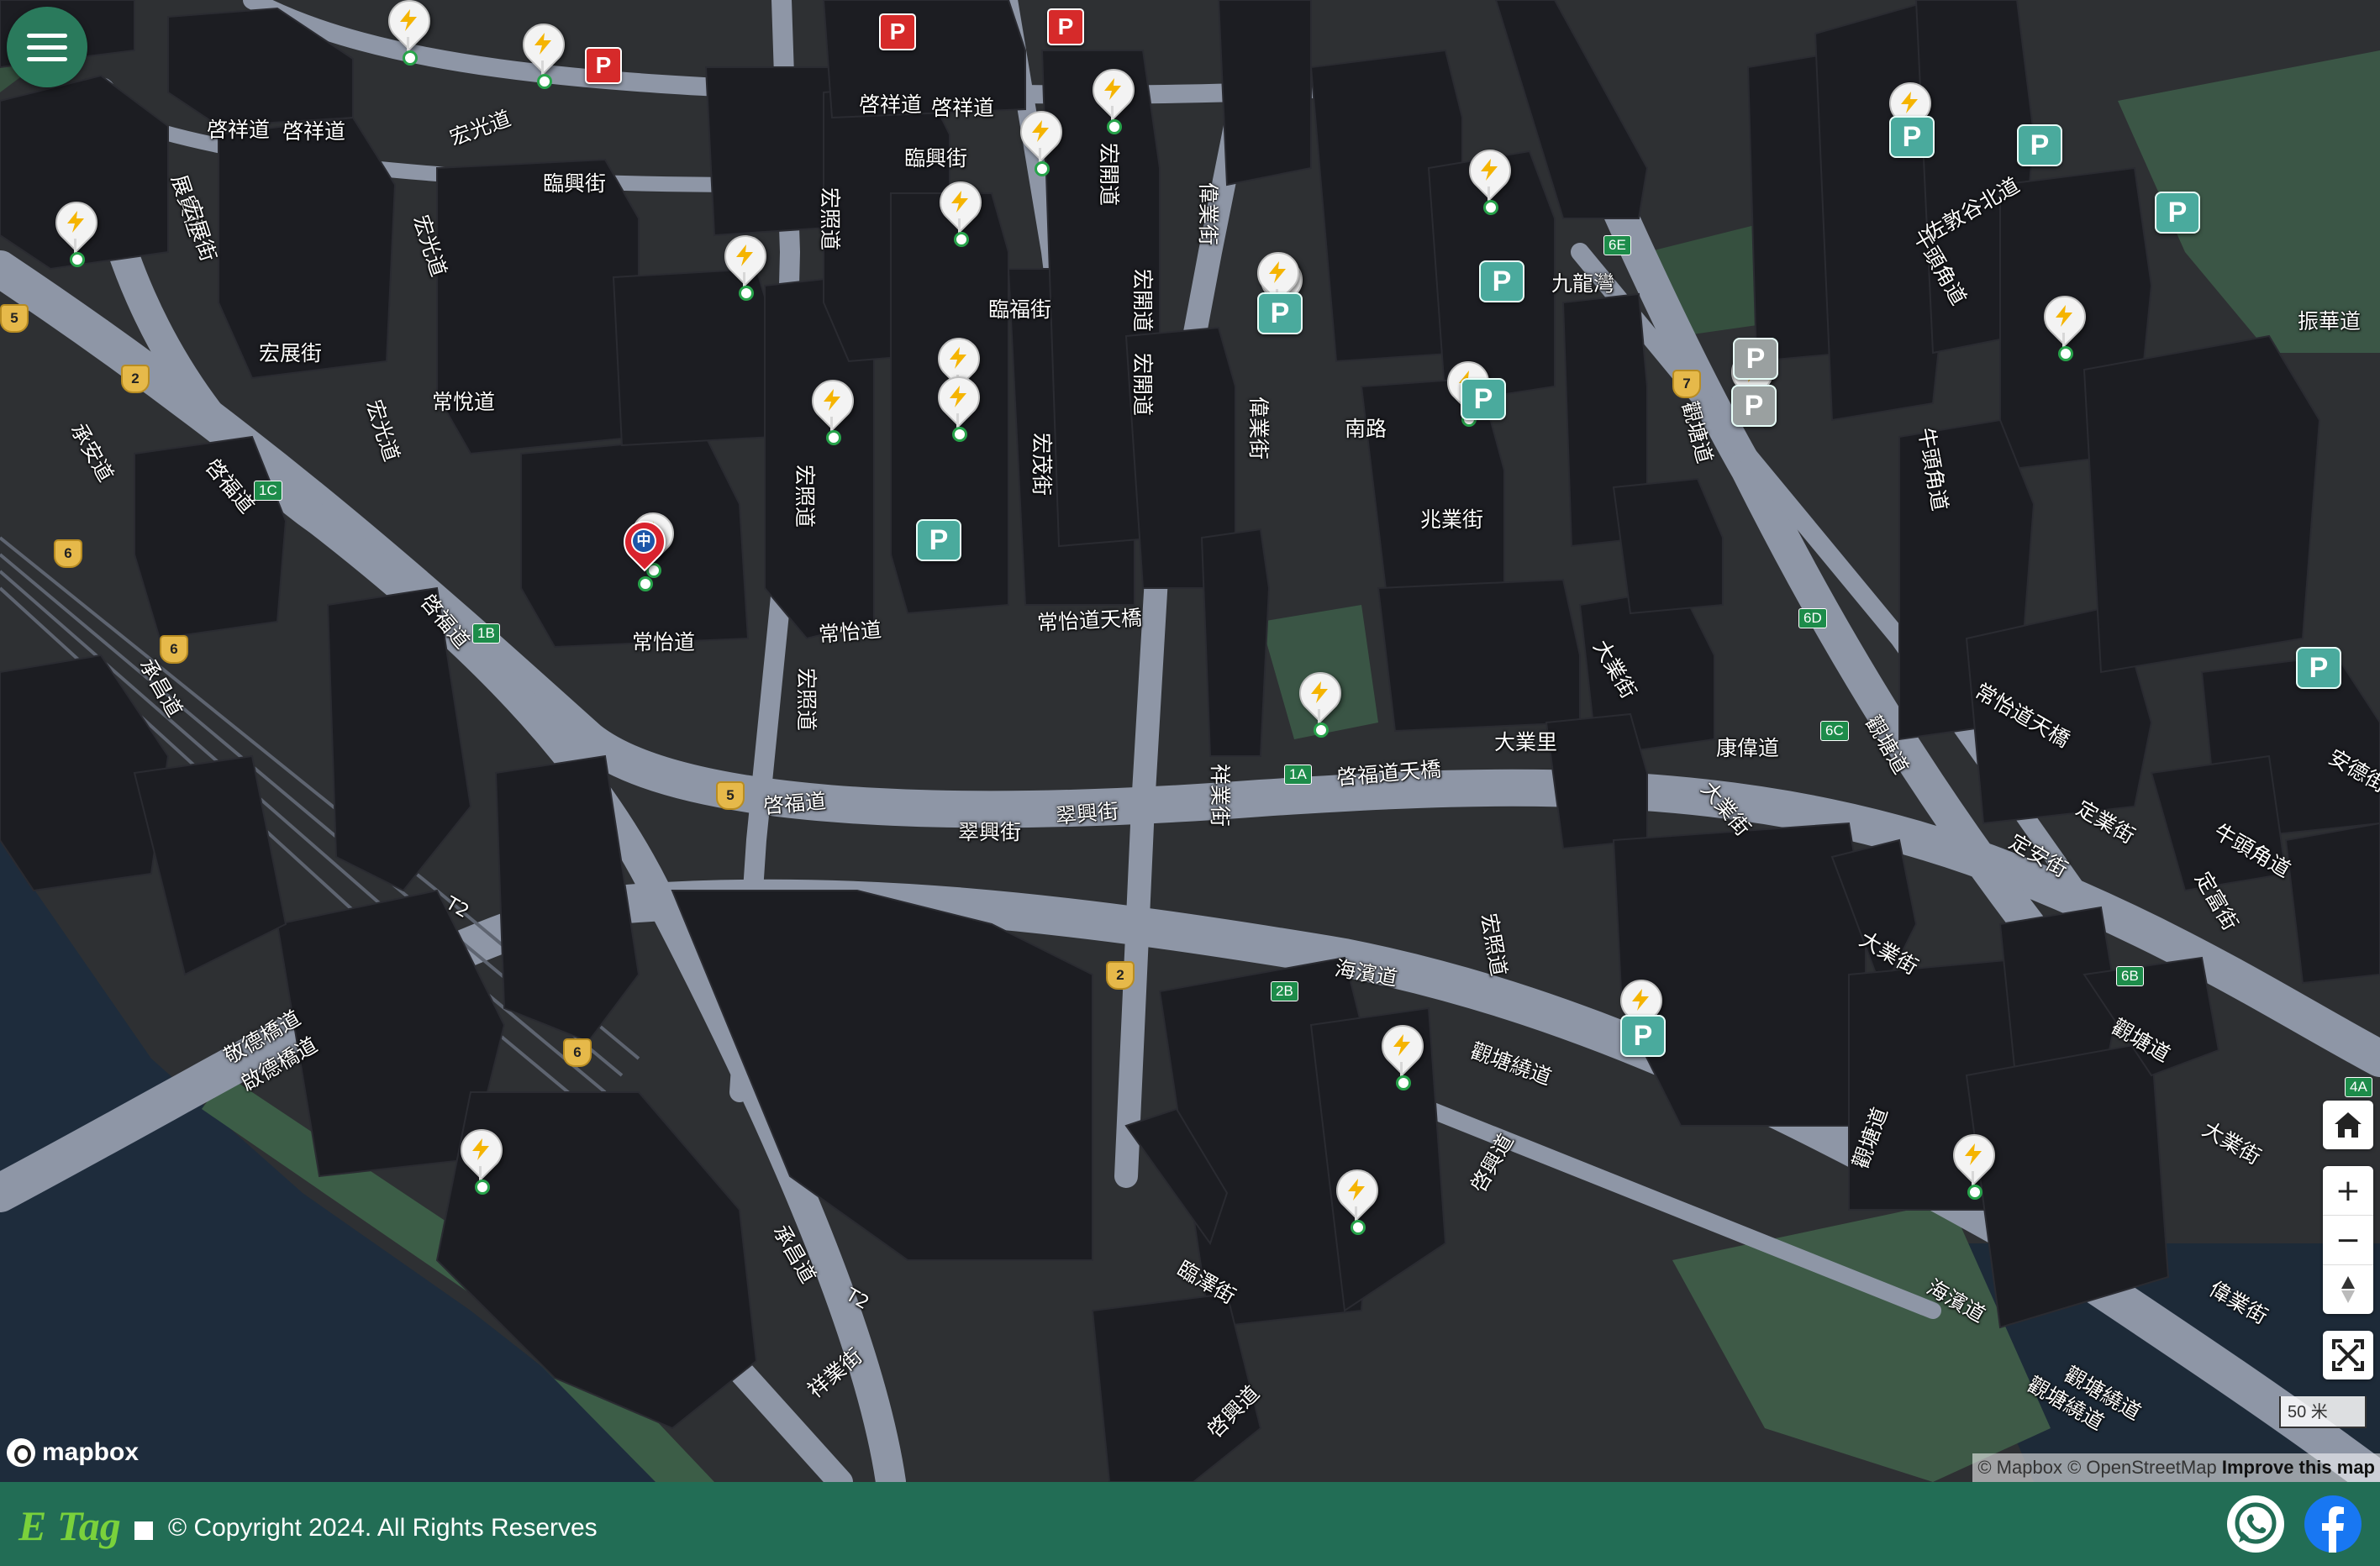 The height and width of the screenshot is (1566, 2380). What do you see at coordinates (486, 633) in the screenshot?
I see `exit-number: 1B` at bounding box center [486, 633].